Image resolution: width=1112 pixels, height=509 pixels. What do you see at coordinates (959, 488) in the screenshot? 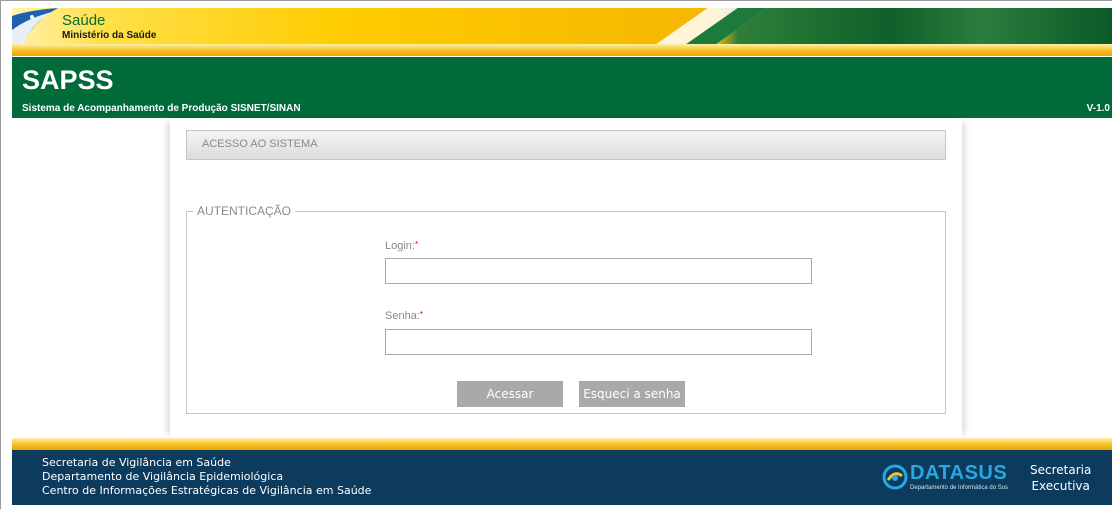
I see `datasus-subtitle: Departamento de Informática do Sus` at bounding box center [959, 488].